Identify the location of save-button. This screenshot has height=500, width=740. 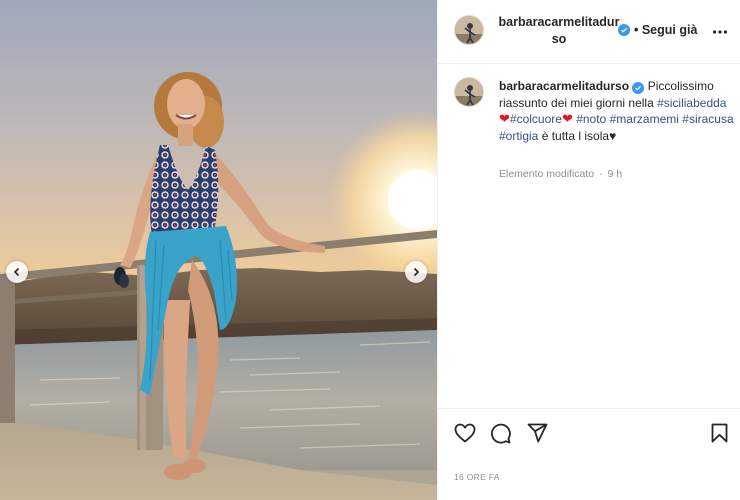
(719, 435).